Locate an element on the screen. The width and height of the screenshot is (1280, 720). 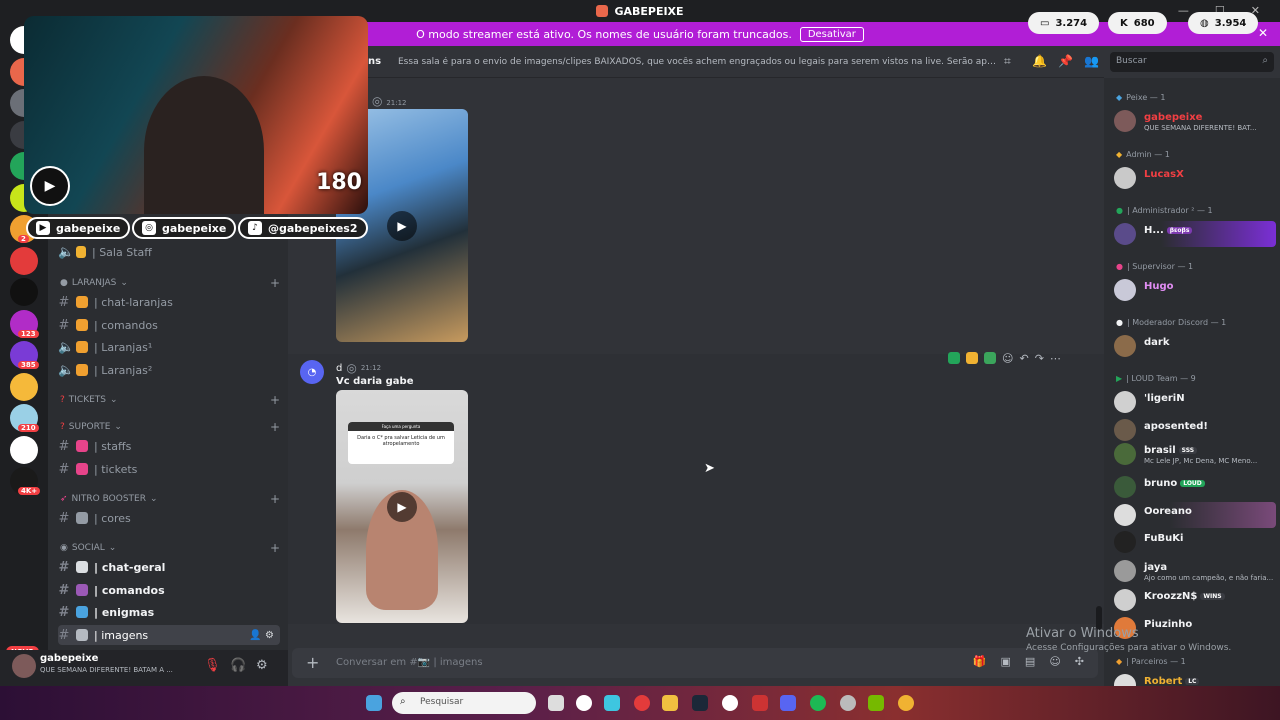
avatar: ◔ is located at coordinates (312, 372).